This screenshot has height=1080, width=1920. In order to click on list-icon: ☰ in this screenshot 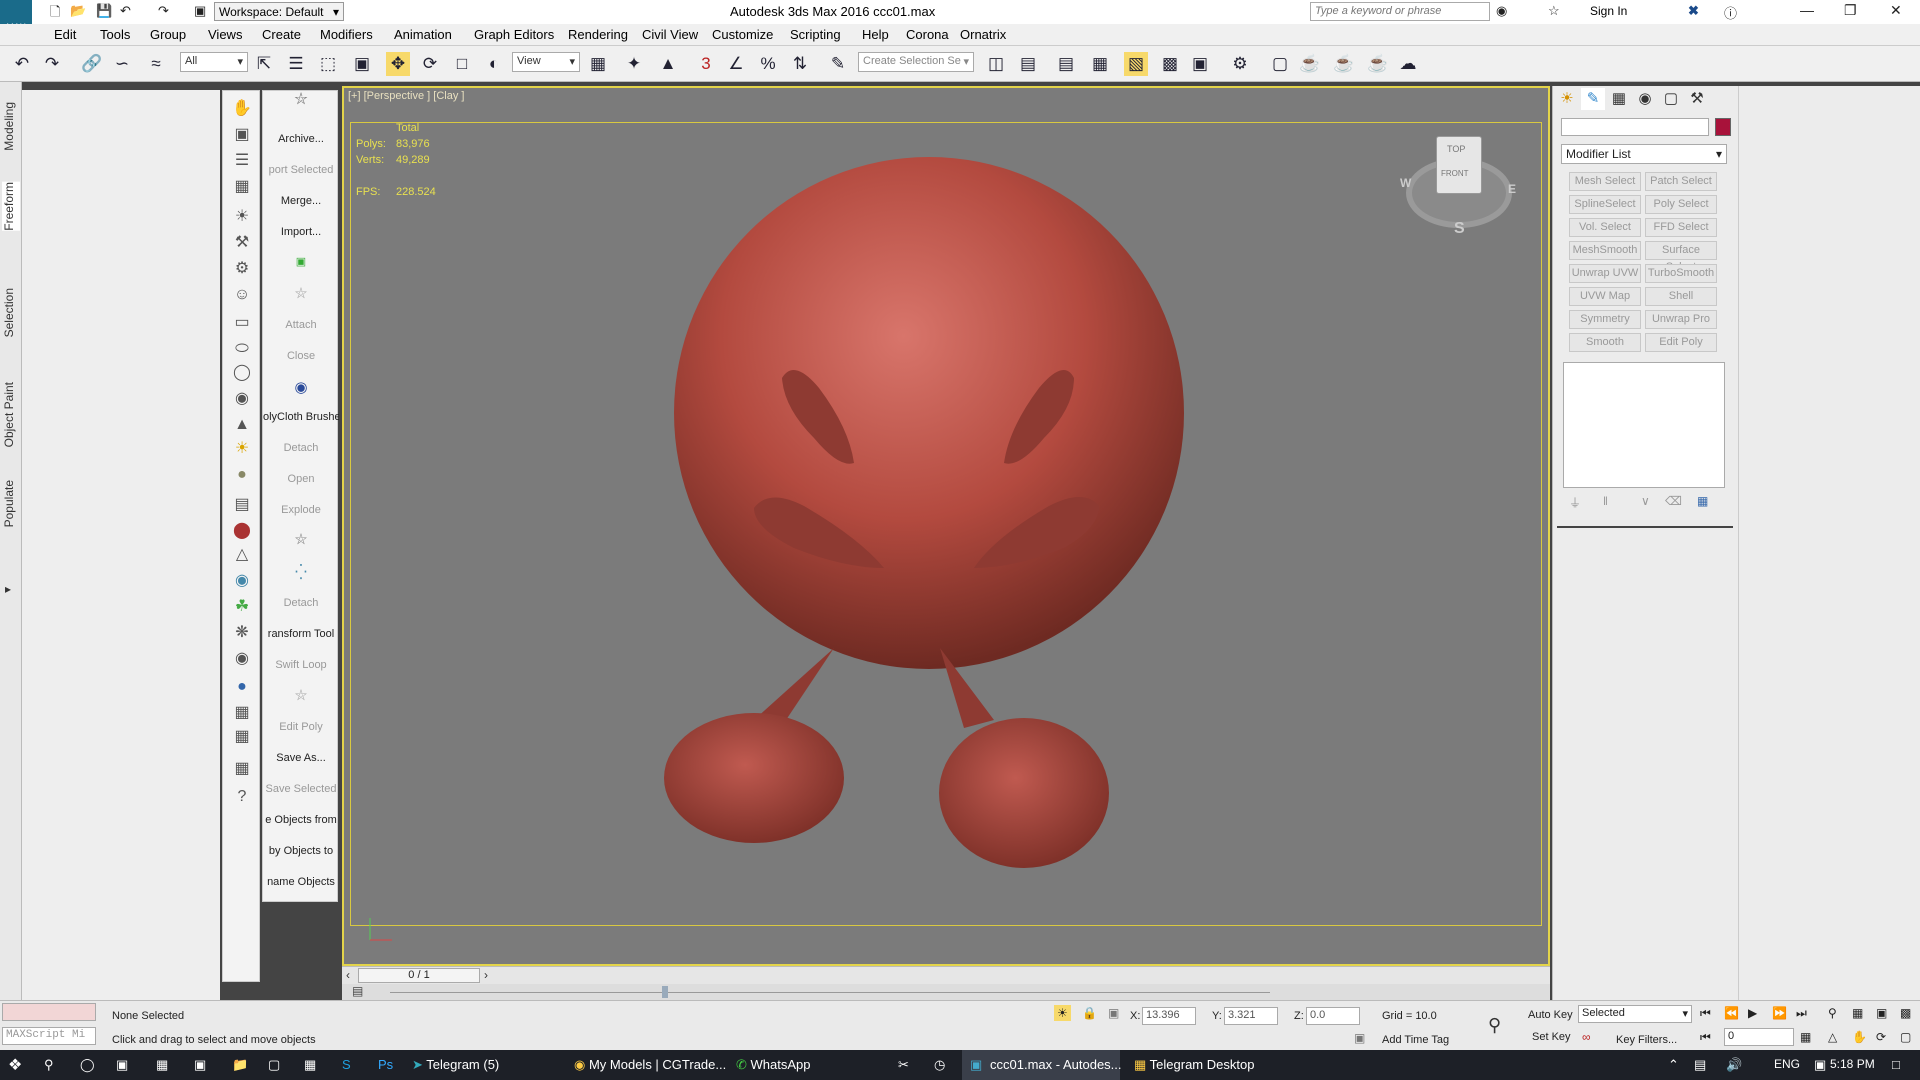, I will do `click(242, 161)`.